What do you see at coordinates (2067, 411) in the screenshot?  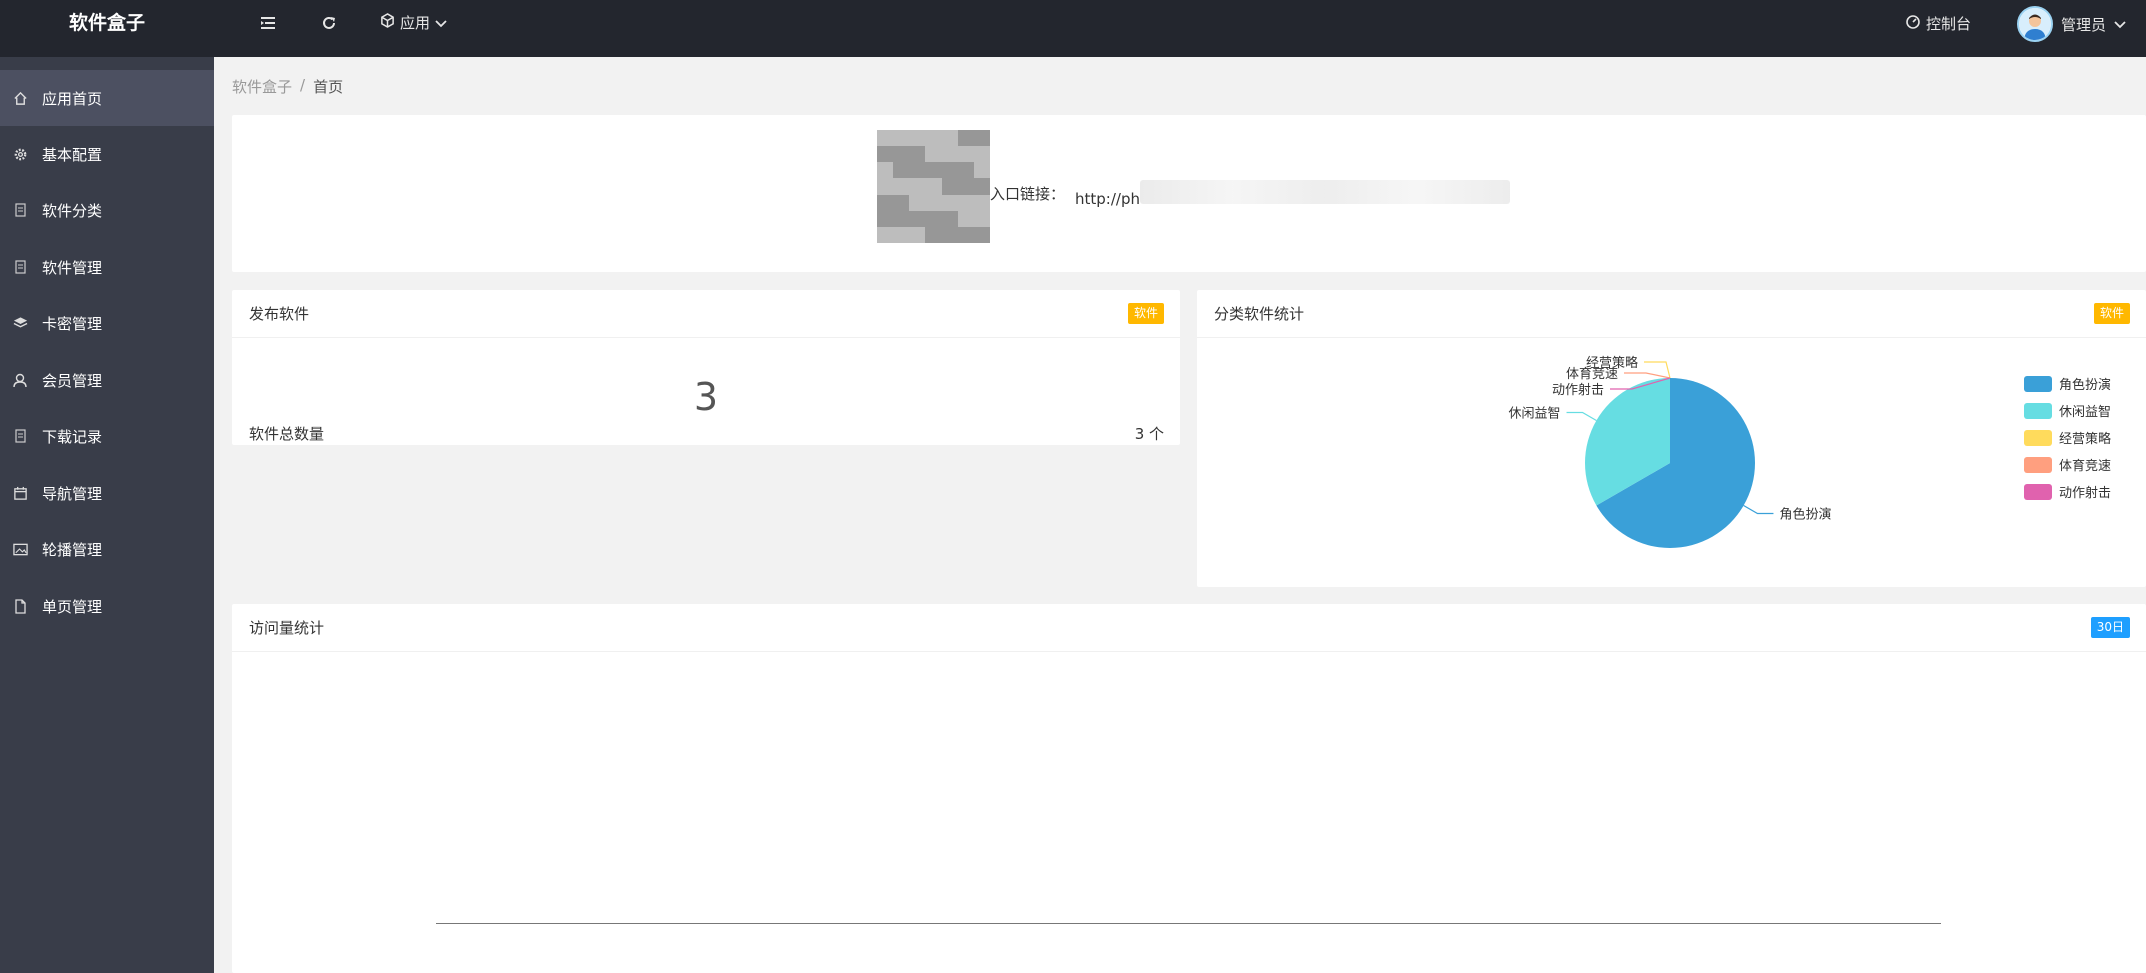 I see `legend-item: 休闲益智` at bounding box center [2067, 411].